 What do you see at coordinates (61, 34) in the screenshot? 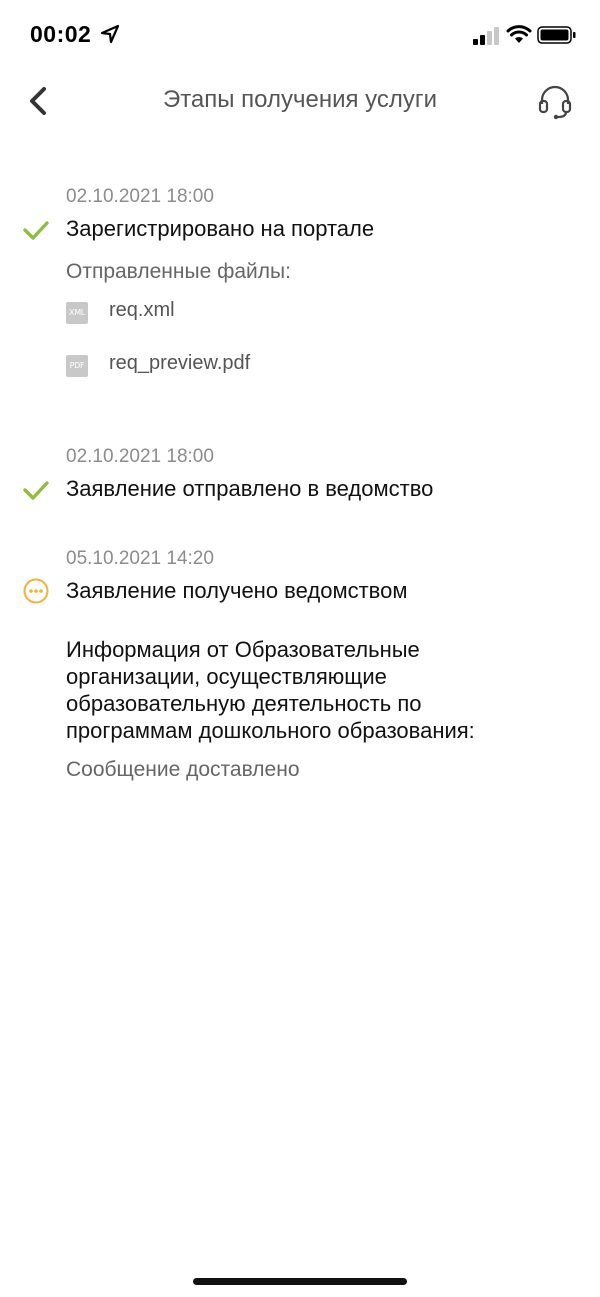
I see `status-time: 00:02` at bounding box center [61, 34].